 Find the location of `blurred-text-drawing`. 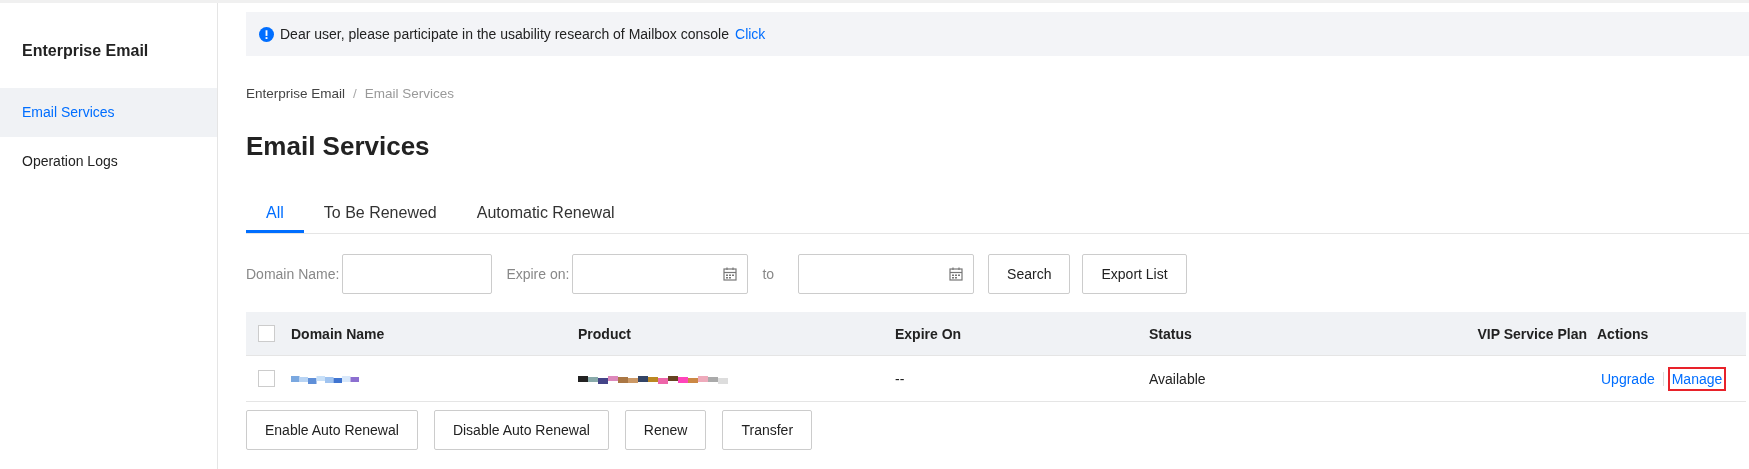

blurred-text-drawing is located at coordinates (325, 378).